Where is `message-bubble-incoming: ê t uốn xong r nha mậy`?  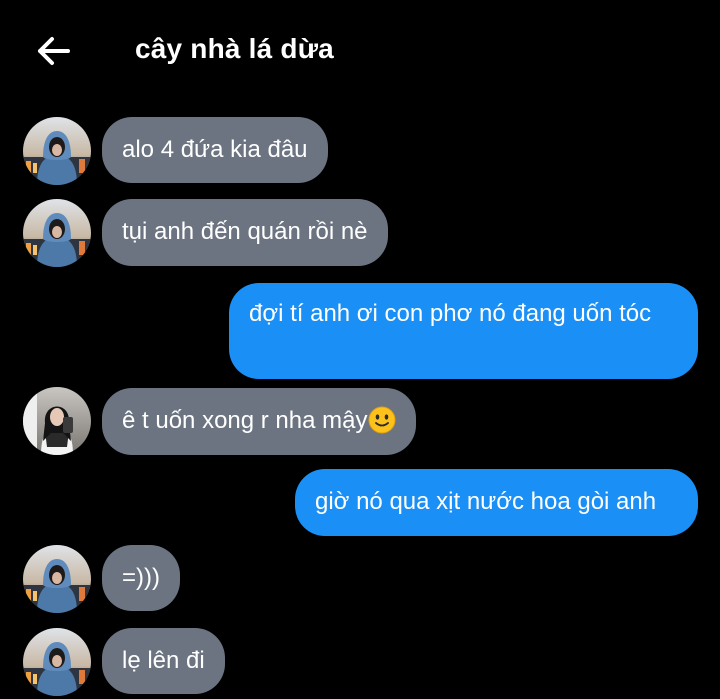 message-bubble-incoming: ê t uốn xong r nha mậy is located at coordinates (259, 421).